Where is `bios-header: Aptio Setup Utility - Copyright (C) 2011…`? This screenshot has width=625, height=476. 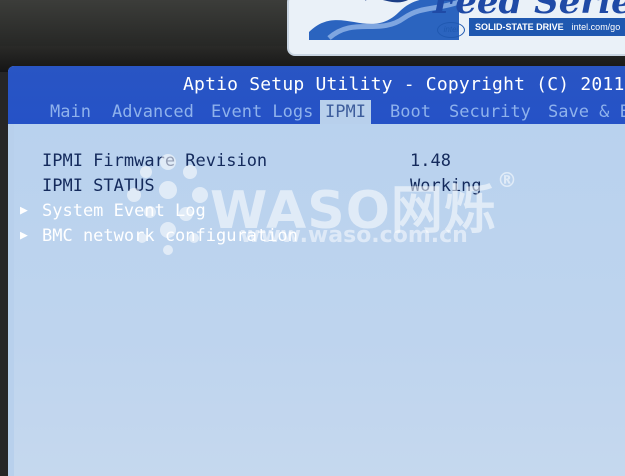
bios-header: Aptio Setup Utility - Copyright (C) 2011… is located at coordinates (316, 95).